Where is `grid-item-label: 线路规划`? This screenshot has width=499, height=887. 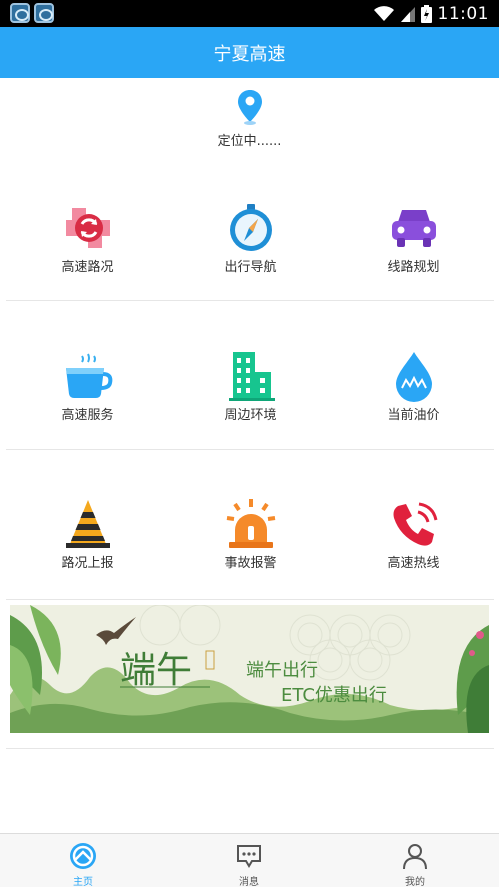 grid-item-label: 线路规划 is located at coordinates (413, 267).